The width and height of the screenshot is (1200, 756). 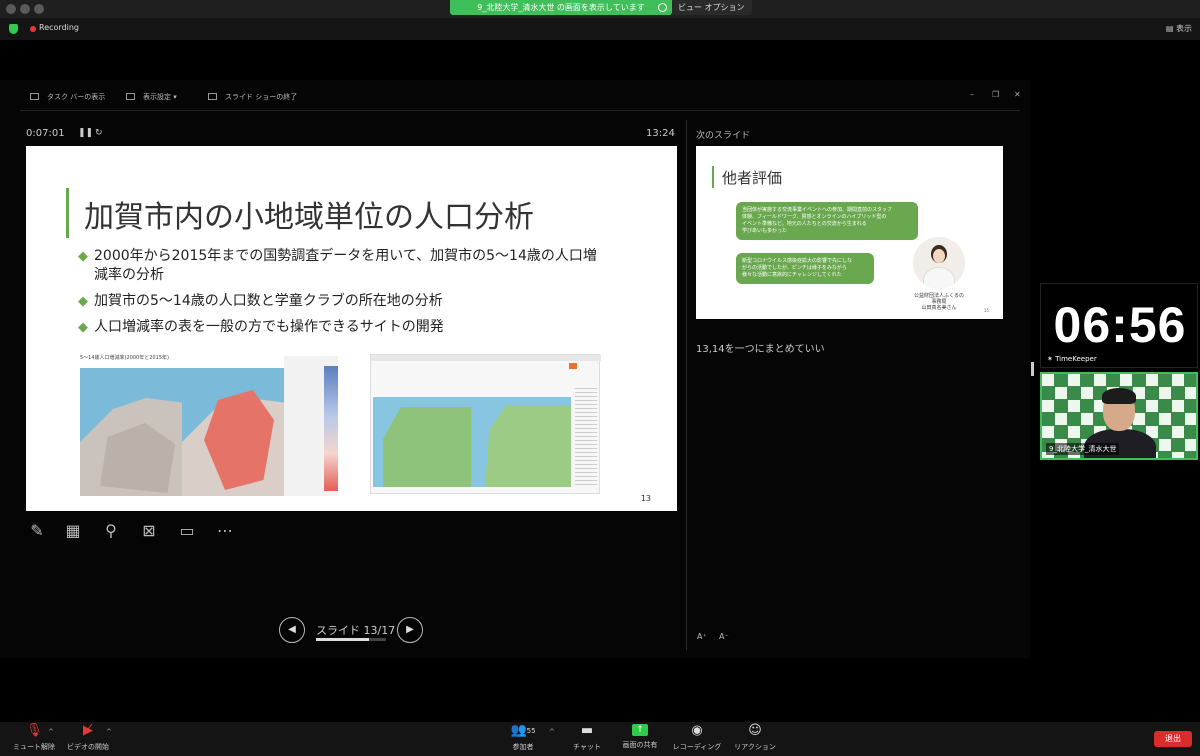 I want to click on web-app-screenshot, so click(x=485, y=424).